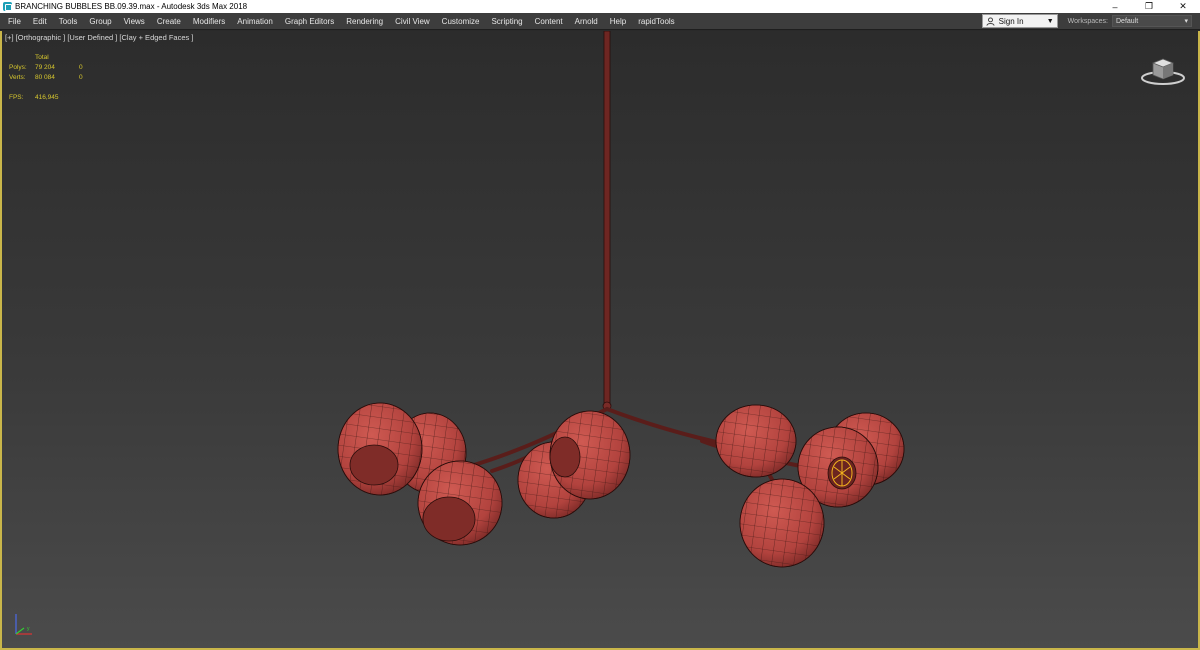 The image size is (1200, 650). What do you see at coordinates (28, 629) in the screenshot?
I see `svg-text: y` at bounding box center [28, 629].